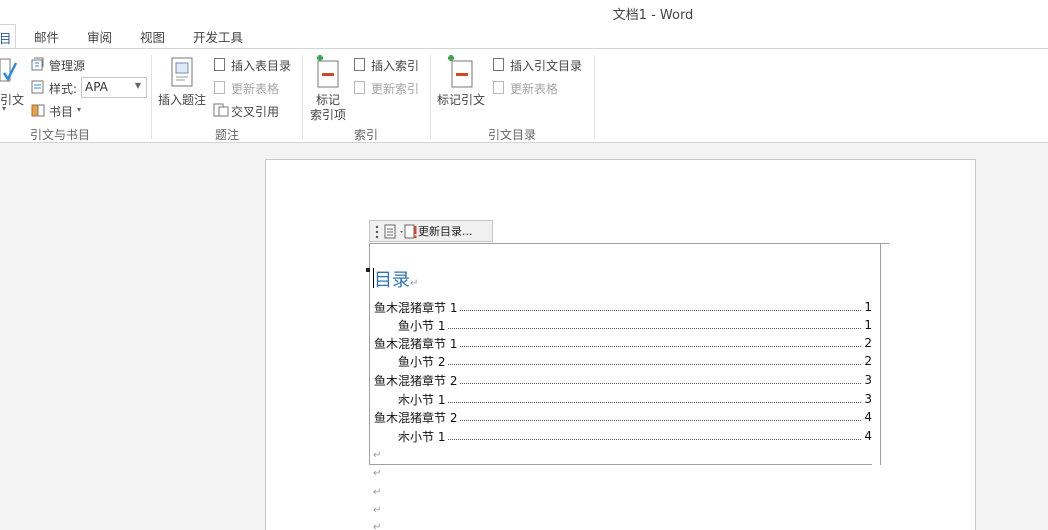  I want to click on insert-index-icon, so click(359, 64).